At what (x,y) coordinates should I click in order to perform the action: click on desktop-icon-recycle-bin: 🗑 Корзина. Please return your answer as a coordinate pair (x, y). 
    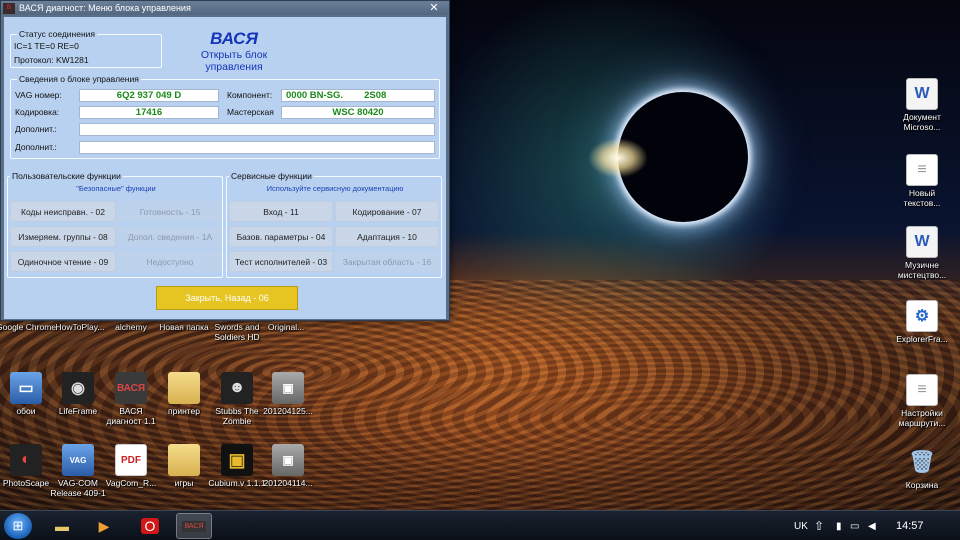
    Looking at the image, I should click on (922, 468).